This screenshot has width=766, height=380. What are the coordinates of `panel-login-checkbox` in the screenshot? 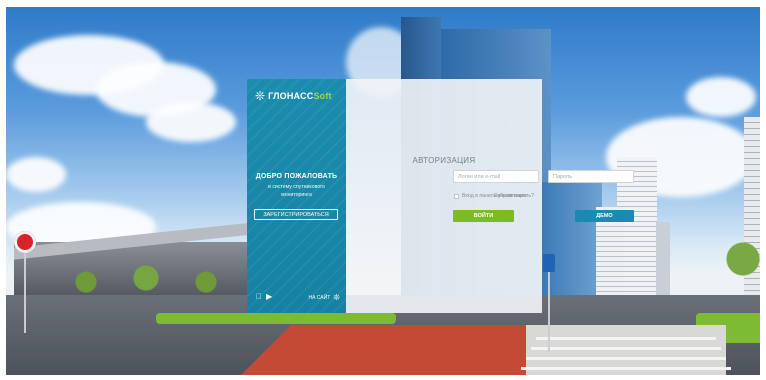 It's located at (456, 196).